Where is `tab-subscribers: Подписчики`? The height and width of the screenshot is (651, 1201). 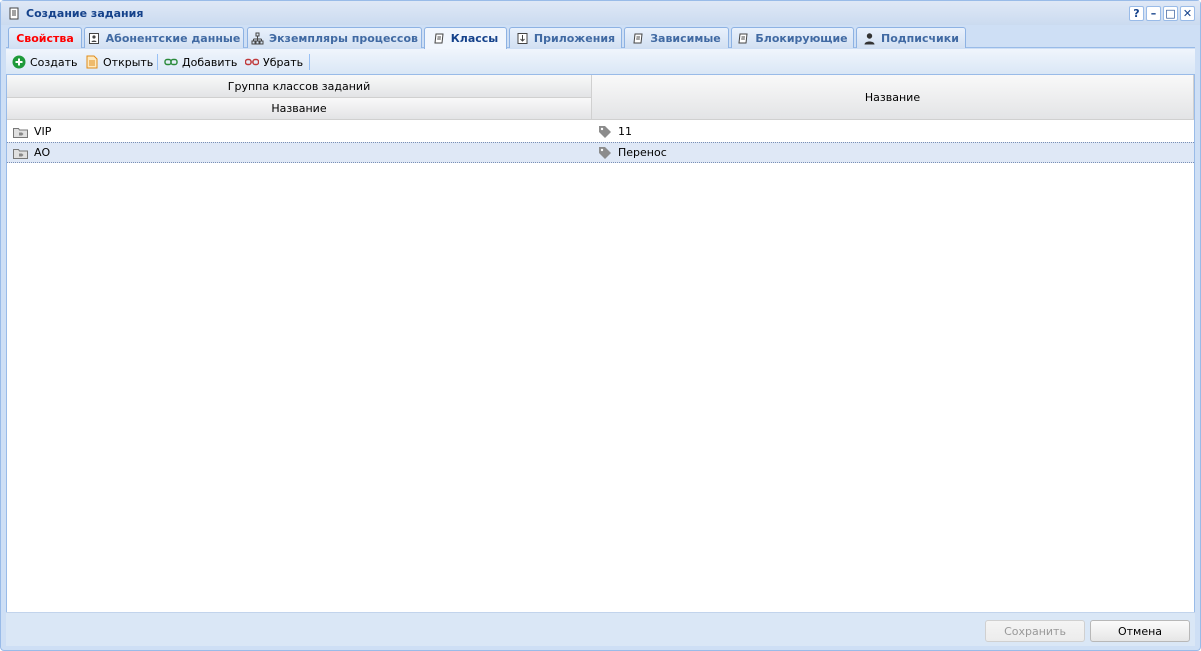
tab-subscribers: Подписчики is located at coordinates (911, 37).